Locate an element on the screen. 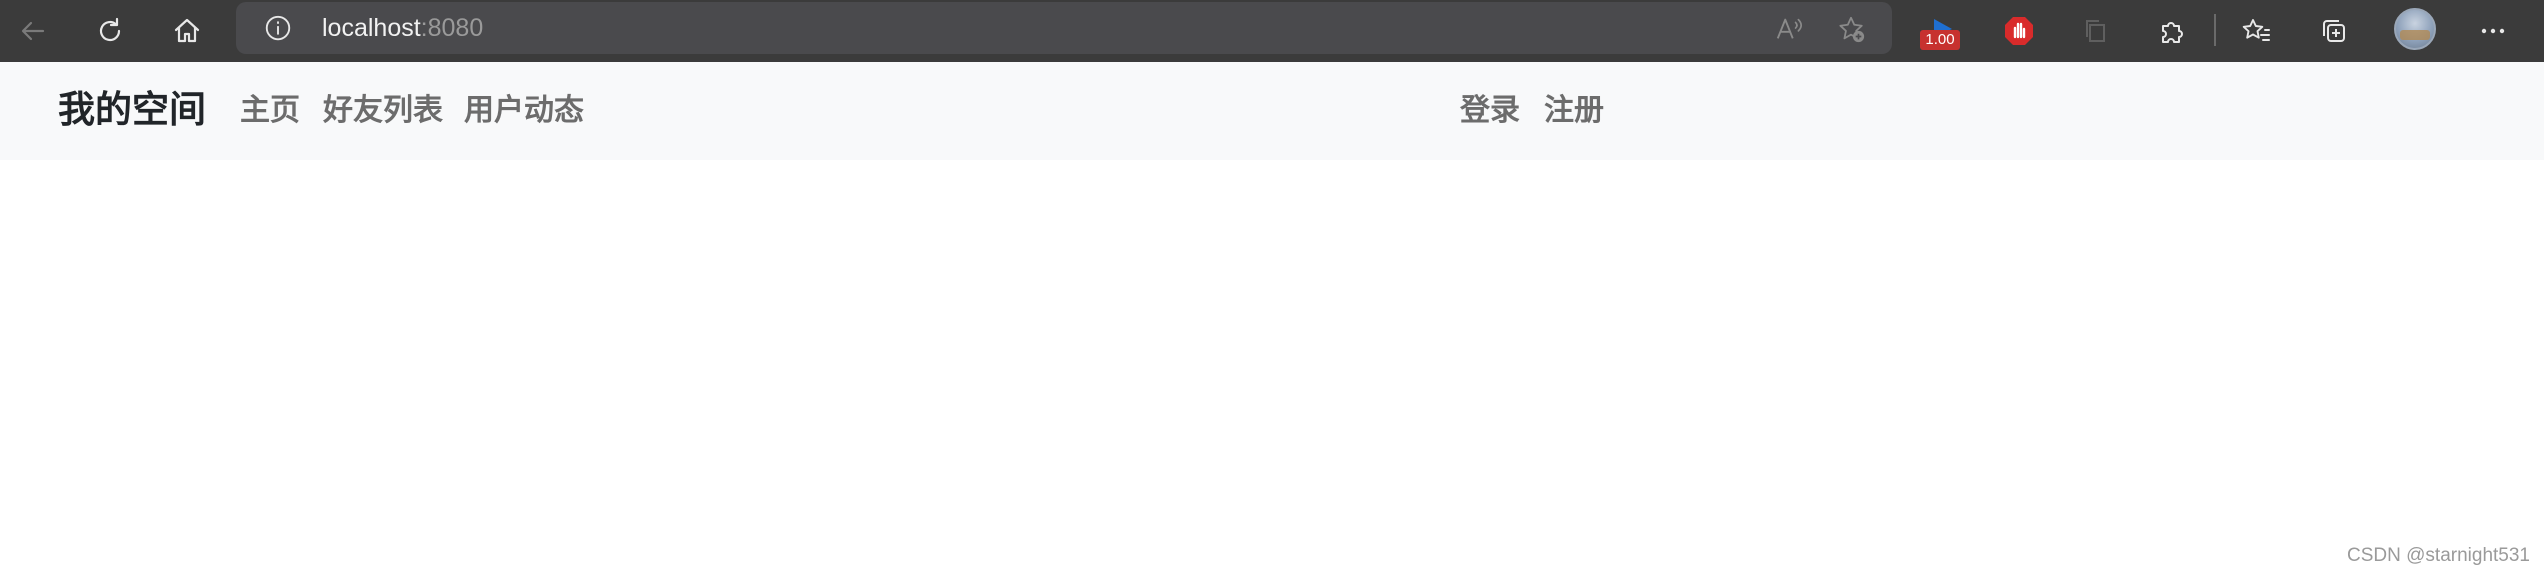 The width and height of the screenshot is (2544, 579). back-button is located at coordinates (33, 31).